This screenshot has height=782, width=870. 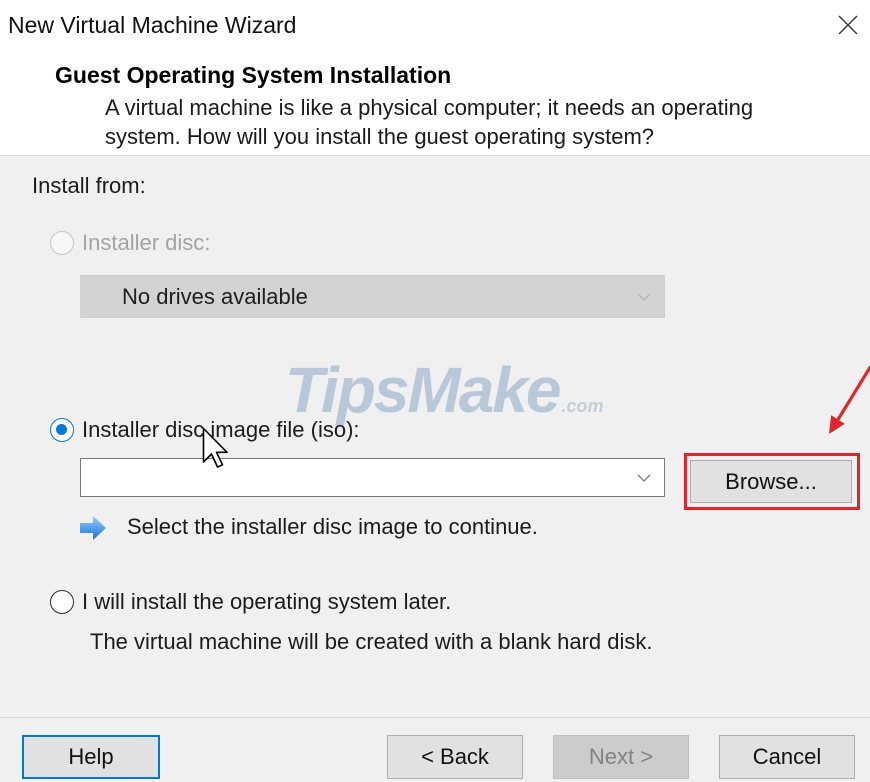 I want to click on iso-path-dropdown-toggle, so click(x=644, y=477).